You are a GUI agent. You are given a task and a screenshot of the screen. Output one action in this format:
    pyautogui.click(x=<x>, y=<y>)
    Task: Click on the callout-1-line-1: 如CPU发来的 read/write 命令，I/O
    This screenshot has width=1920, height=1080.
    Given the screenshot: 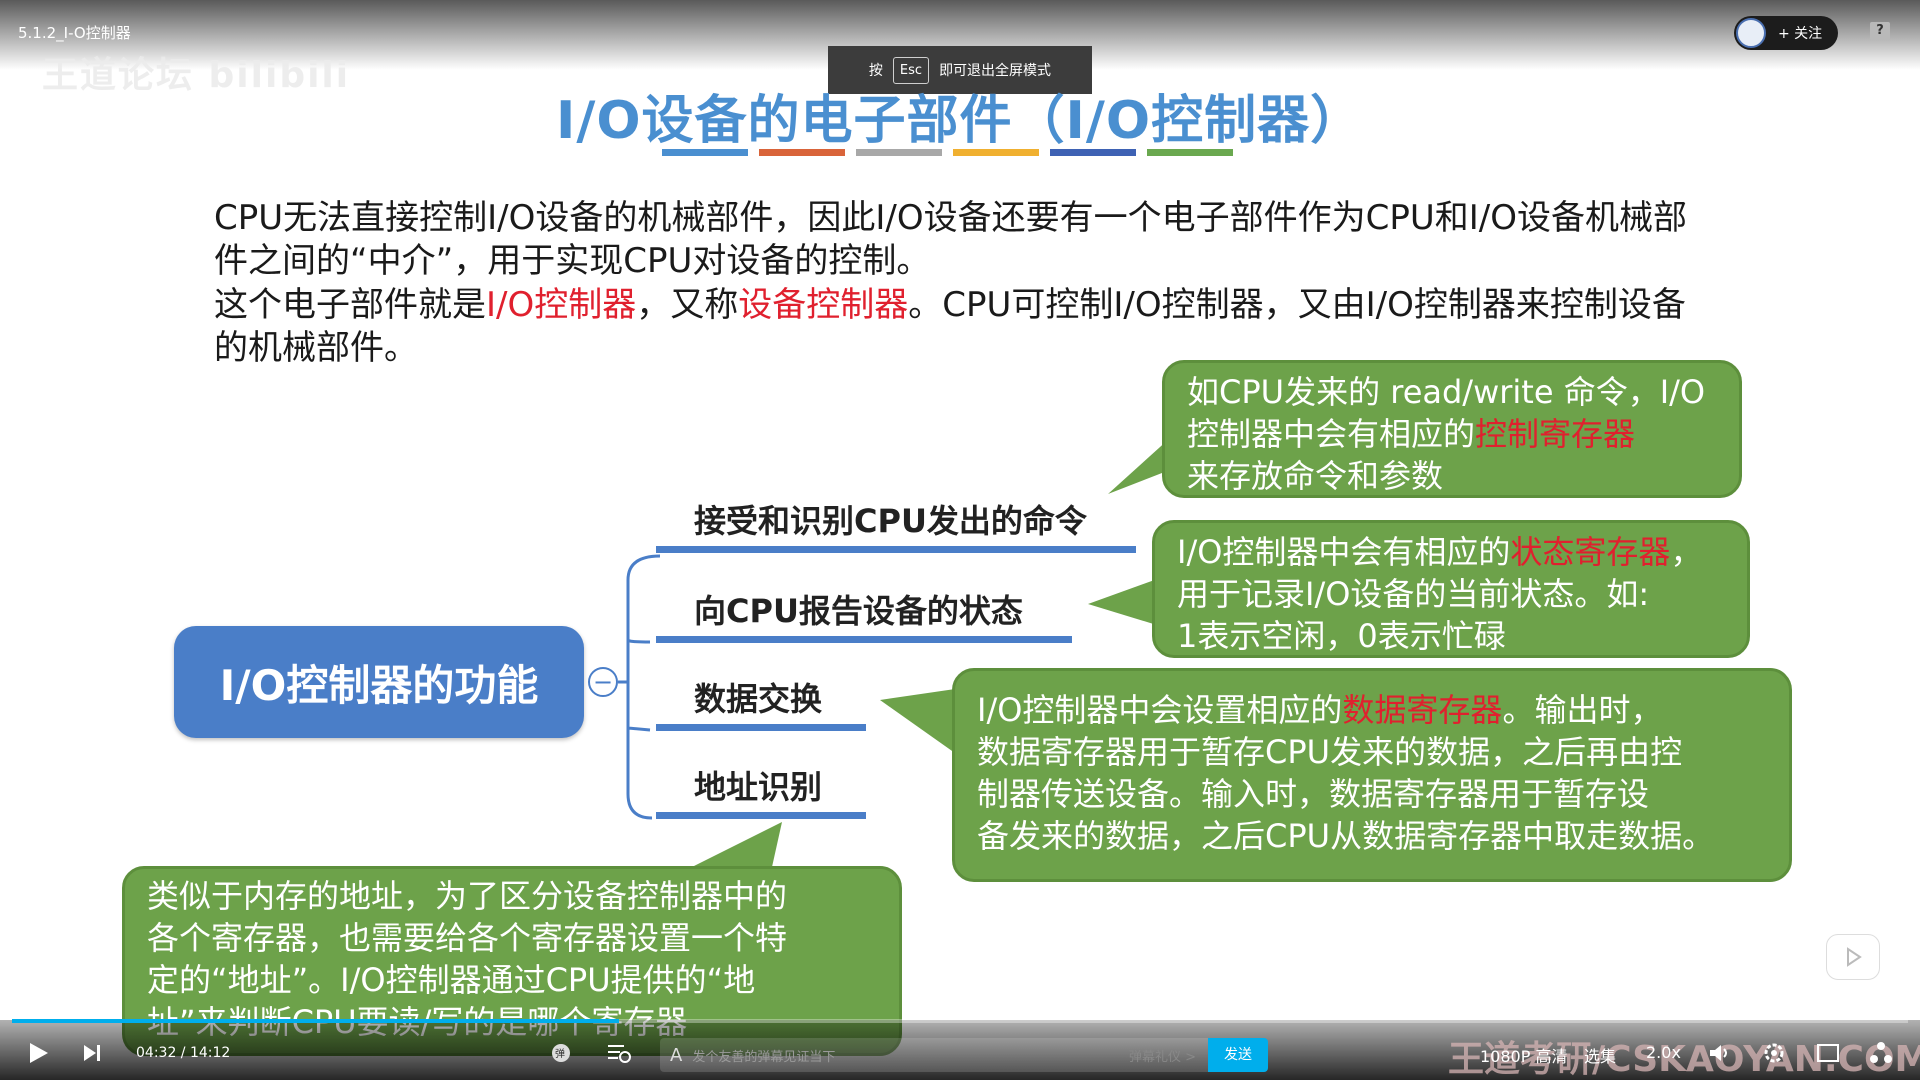 What is the action you would take?
    pyautogui.click(x=1446, y=392)
    